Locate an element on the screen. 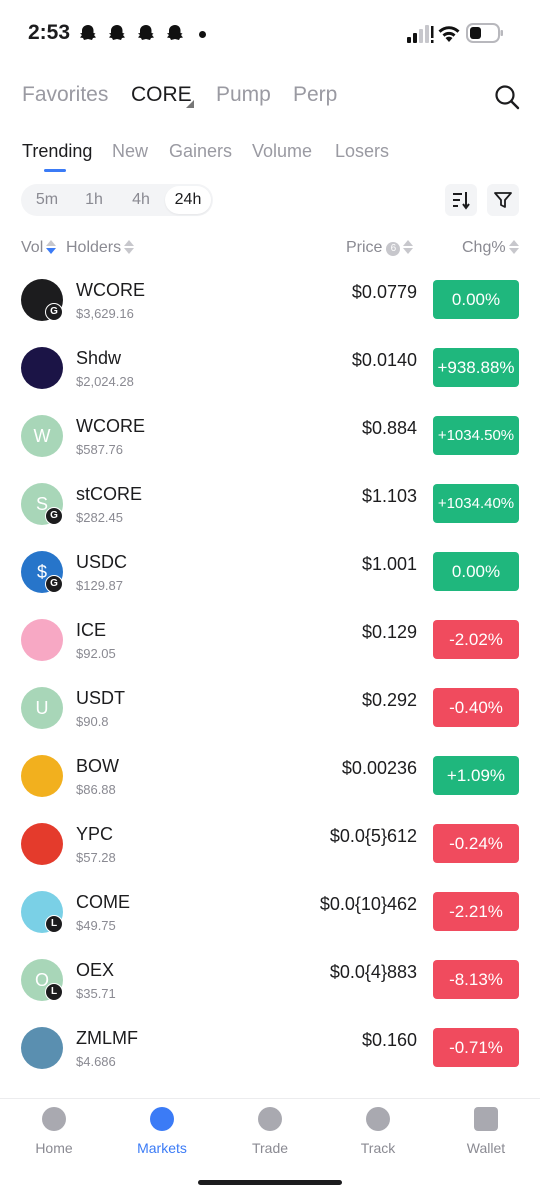 This screenshot has height=1199, width=540. token-symbol: COME is located at coordinates (103, 902).